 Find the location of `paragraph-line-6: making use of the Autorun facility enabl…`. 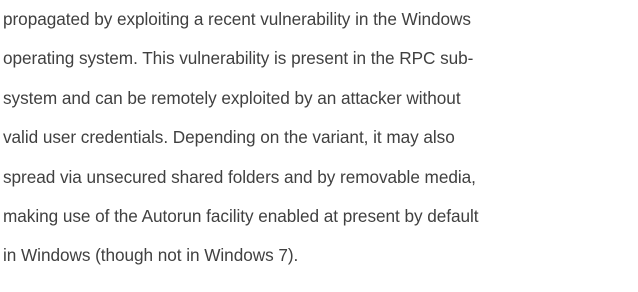

paragraph-line-6: making use of the Autorun facility enabl… is located at coordinates (241, 215).